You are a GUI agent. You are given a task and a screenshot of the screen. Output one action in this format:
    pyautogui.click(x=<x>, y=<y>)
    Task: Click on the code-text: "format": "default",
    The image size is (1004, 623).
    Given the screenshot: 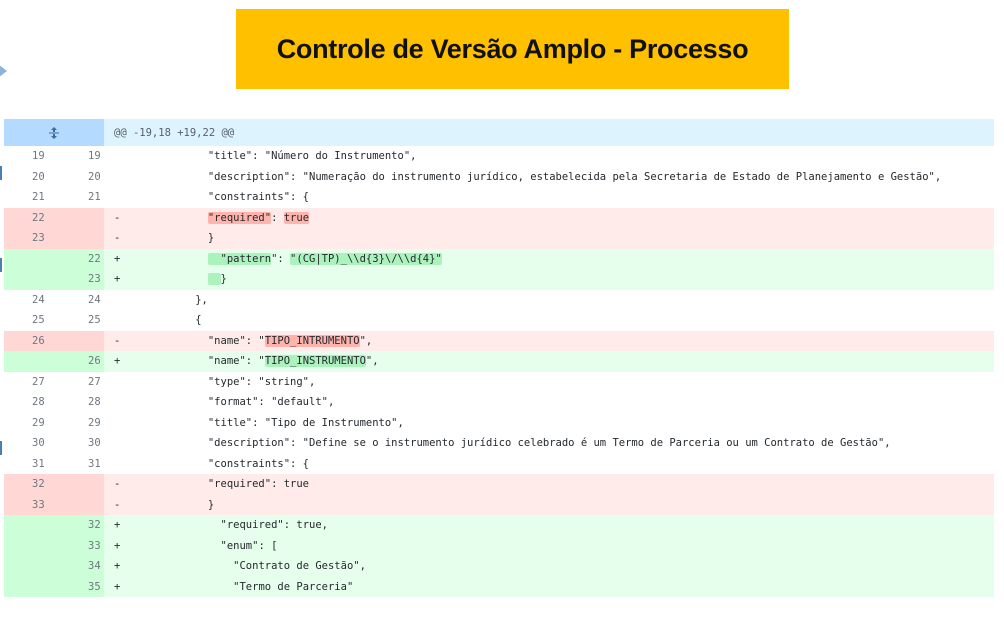 What is the action you would take?
    pyautogui.click(x=563, y=402)
    